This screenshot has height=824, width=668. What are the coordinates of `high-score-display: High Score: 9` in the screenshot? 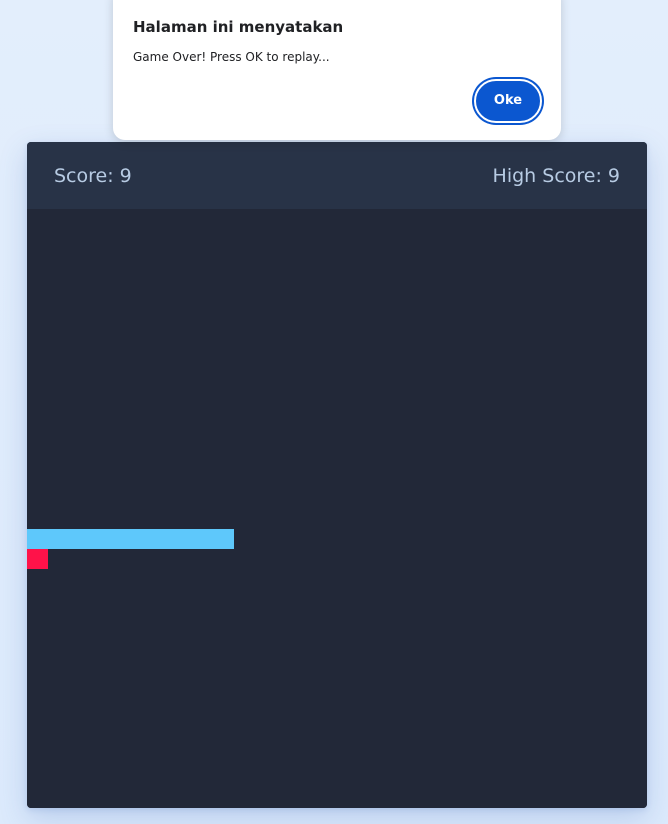 It's located at (556, 176).